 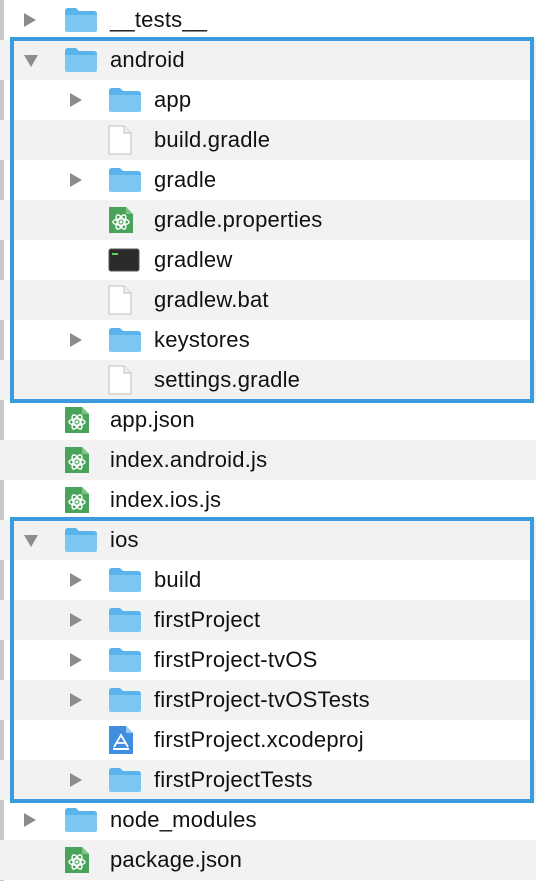 I want to click on tree-row-app-json: app.json, so click(x=268, y=420).